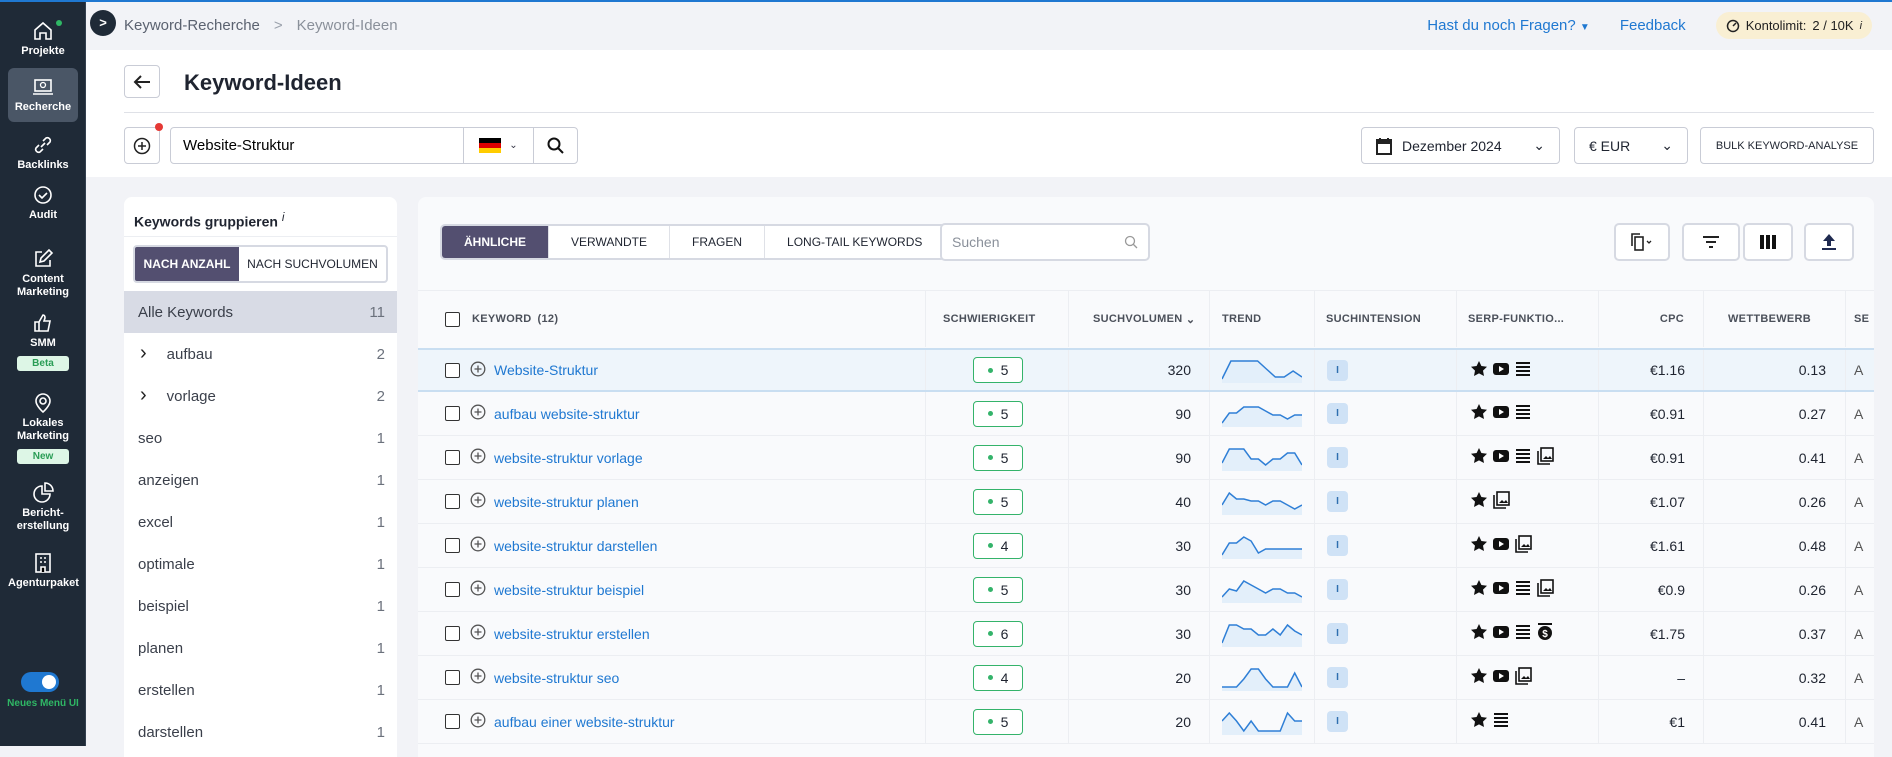 The height and width of the screenshot is (757, 1892). I want to click on table-row: website-struktur seo 4 20 I – 0.32 A, so click(1146, 678).